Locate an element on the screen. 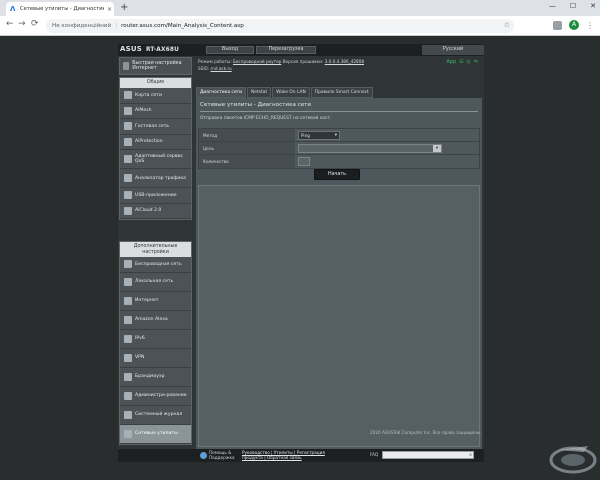  tab-wake-on-lan: Wake On LAN is located at coordinates (291, 92).